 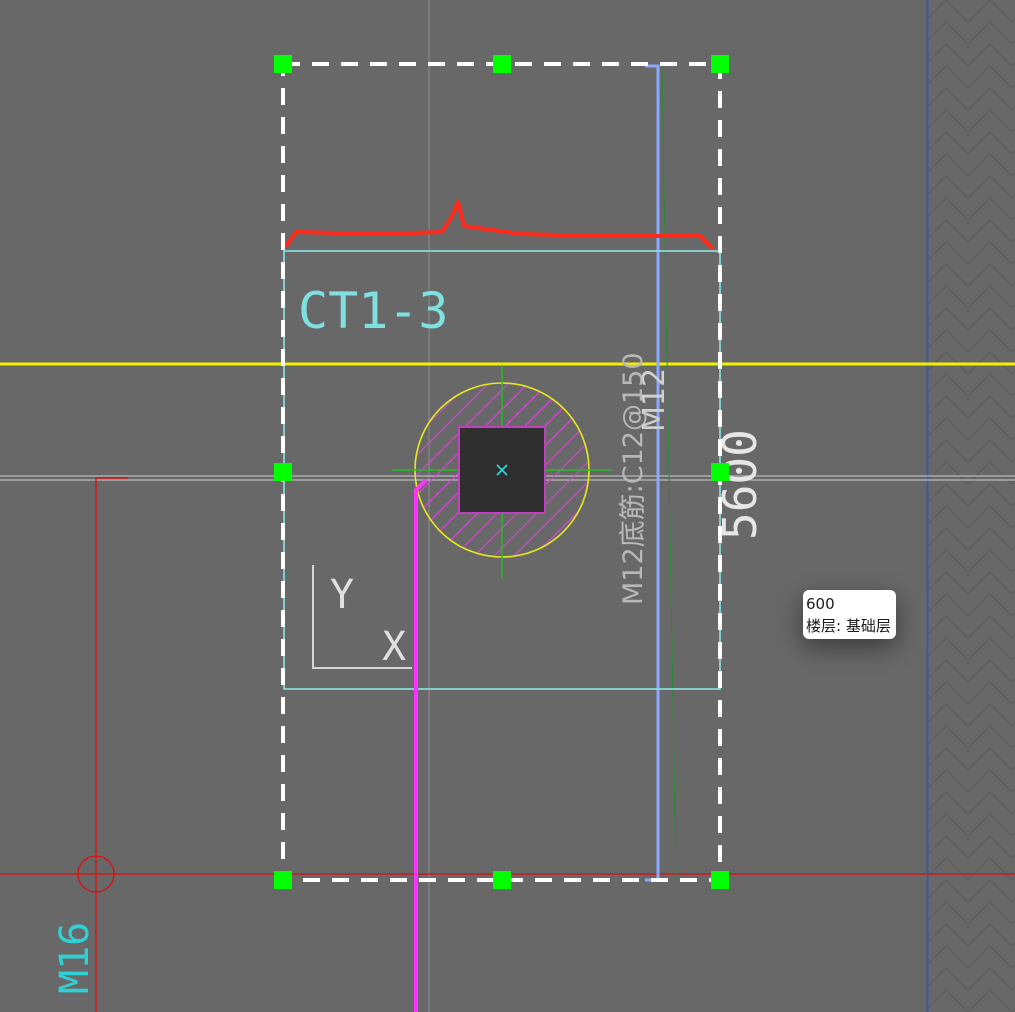 I want to click on hatched-wall-area, so click(x=971, y=506).